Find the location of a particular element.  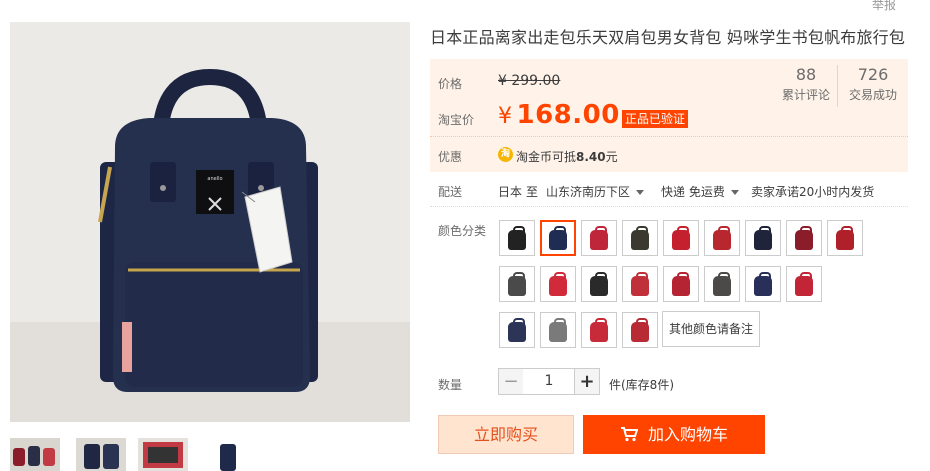

quantity-label: 数量 is located at coordinates (450, 385).